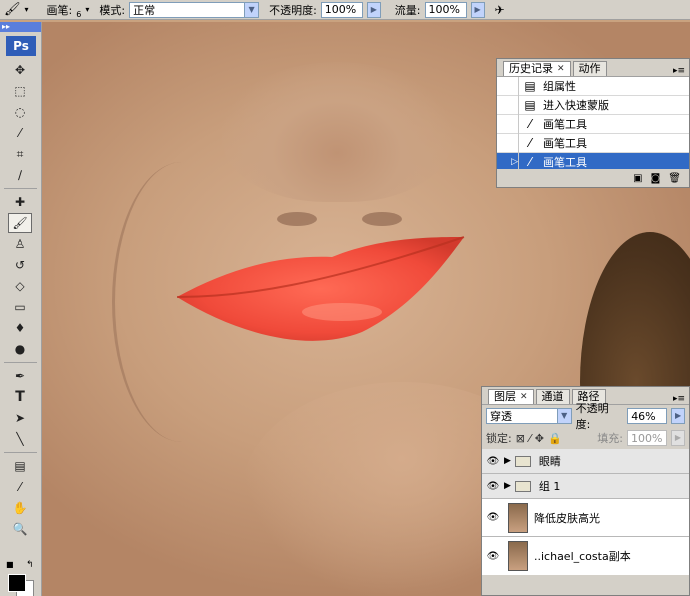 This screenshot has width=690, height=596. Describe the element at coordinates (20, 508) in the screenshot. I see `hand-icon: ✋` at that location.